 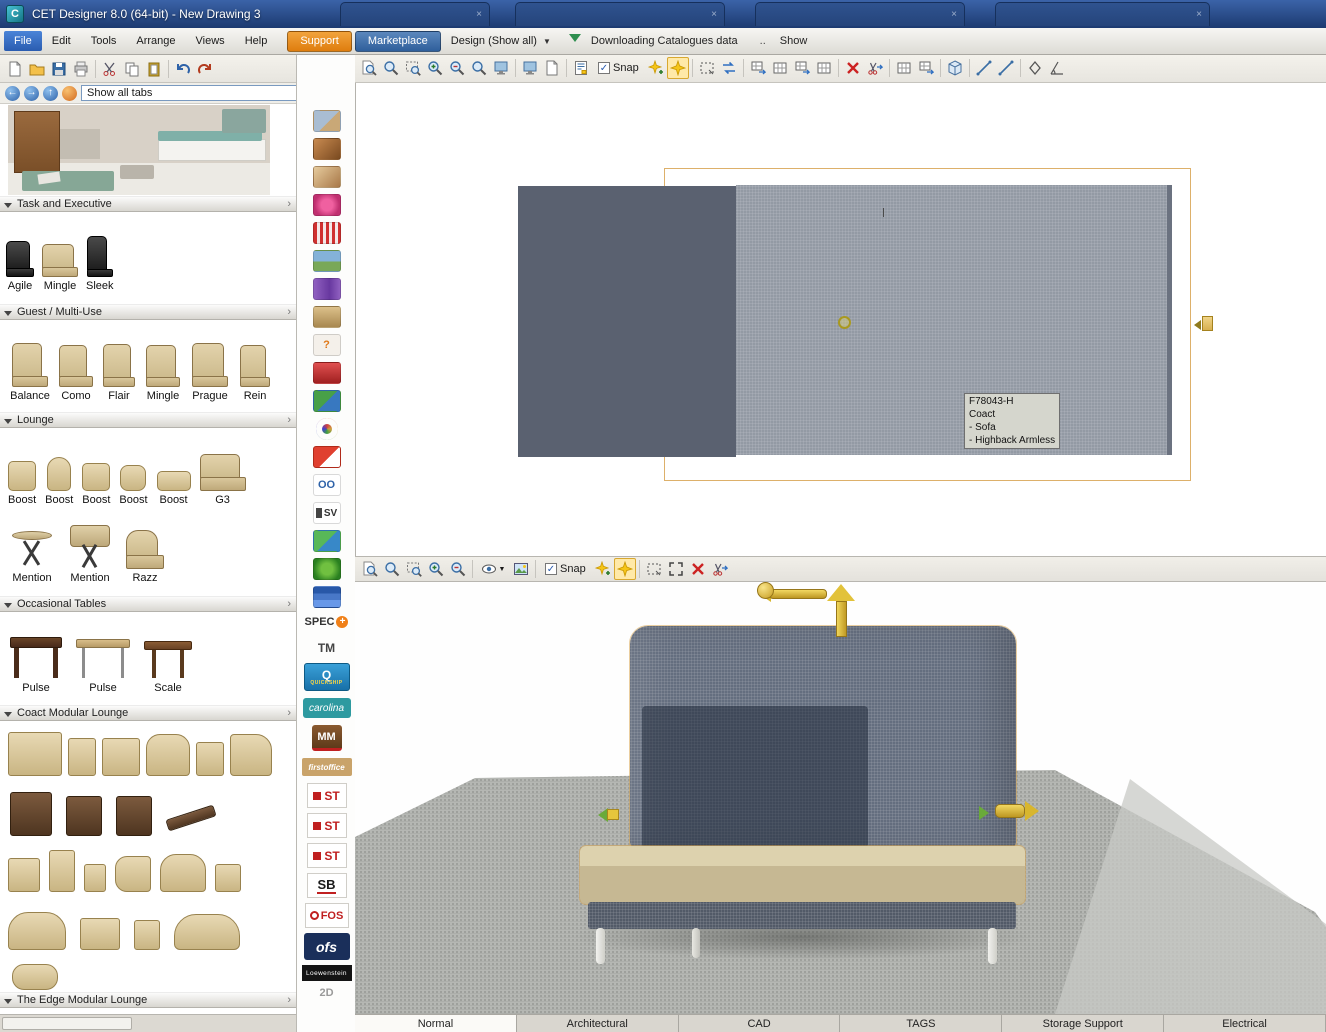 What do you see at coordinates (618, 68) in the screenshot?
I see `snap-toggle-2d: ✓ Snap` at bounding box center [618, 68].